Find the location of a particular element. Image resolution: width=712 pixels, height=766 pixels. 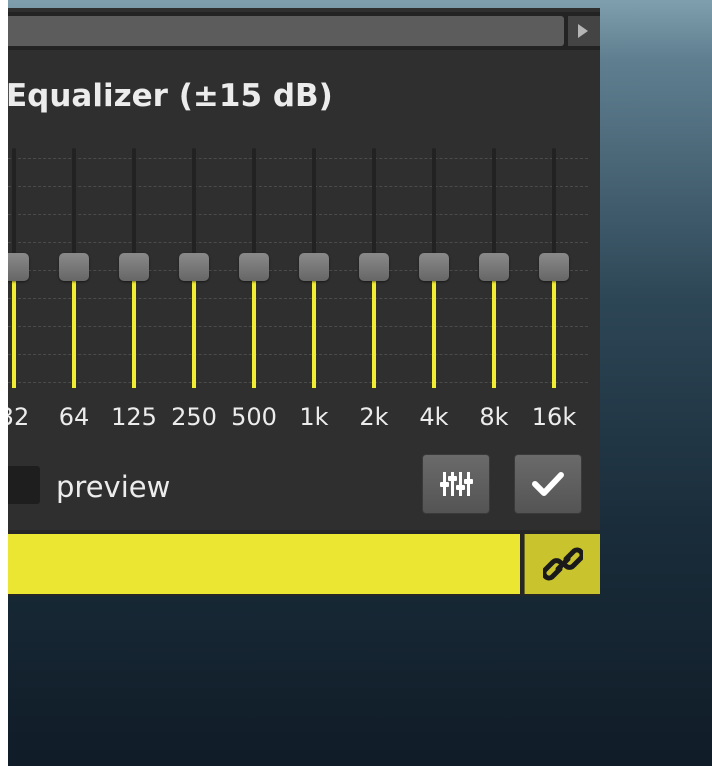

eq-band-slider-1k is located at coordinates (314, 268).